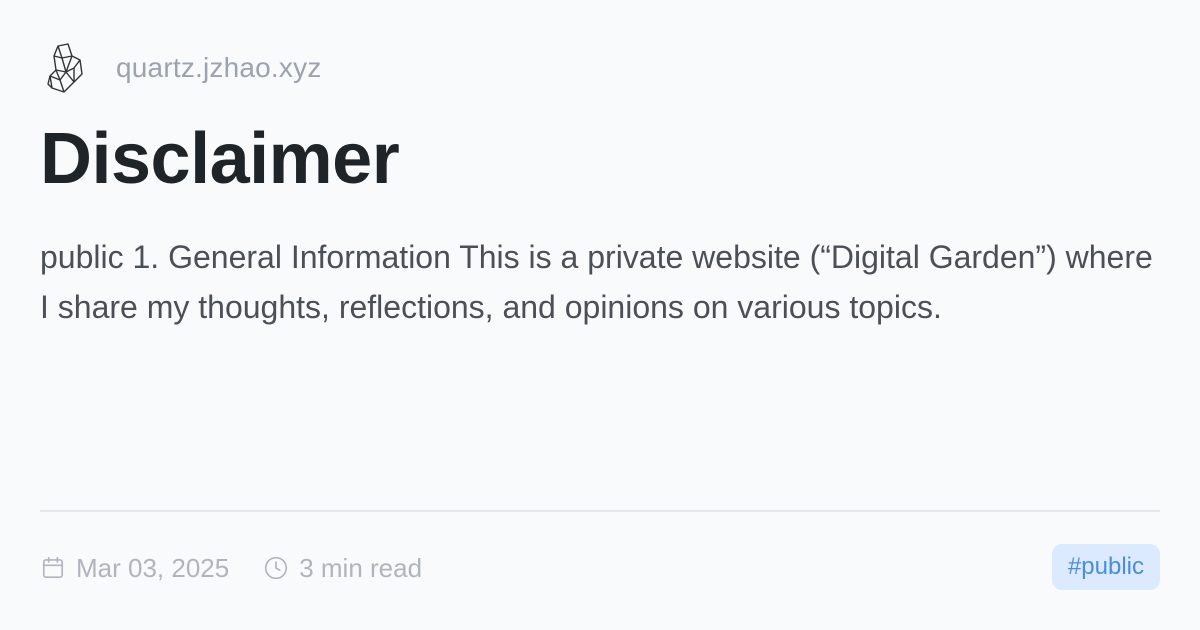 The width and height of the screenshot is (1200, 630). I want to click on crystal-logo-icon, so click(65, 68).